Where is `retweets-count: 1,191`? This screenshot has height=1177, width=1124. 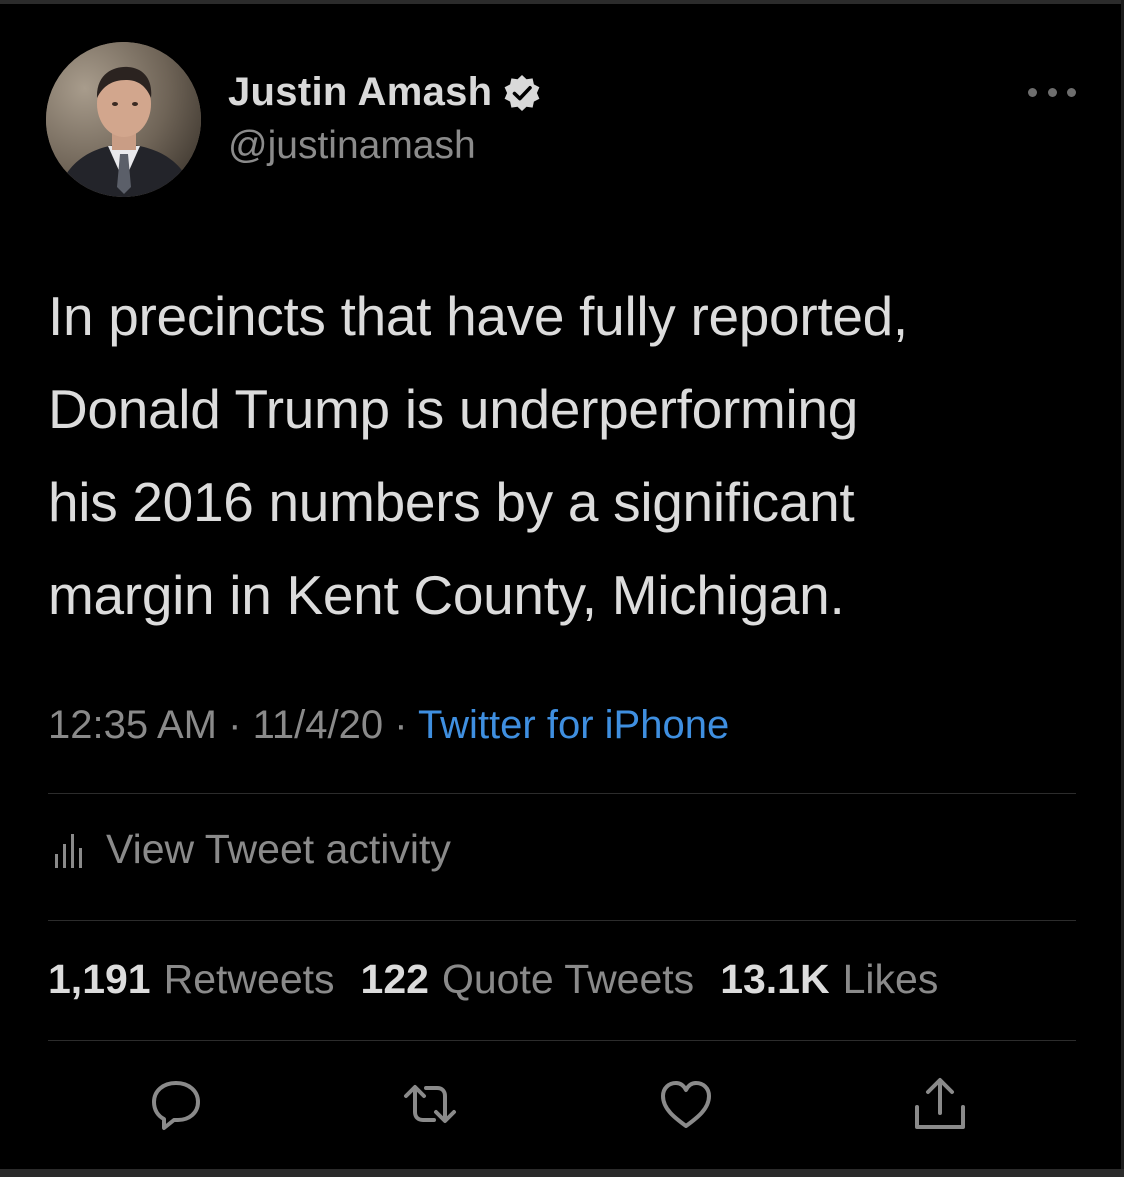 retweets-count: 1,191 is located at coordinates (99, 979).